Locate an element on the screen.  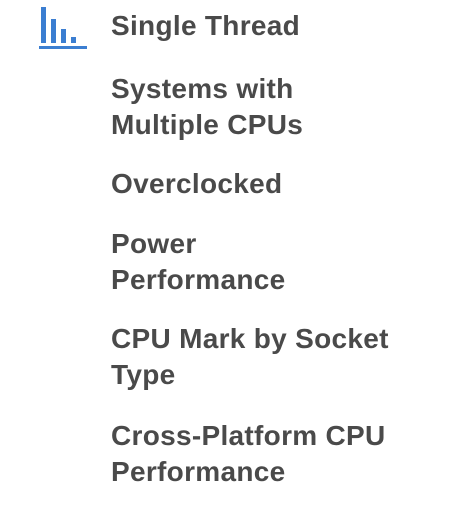
bar-chart-icon is located at coordinates (63, 28).